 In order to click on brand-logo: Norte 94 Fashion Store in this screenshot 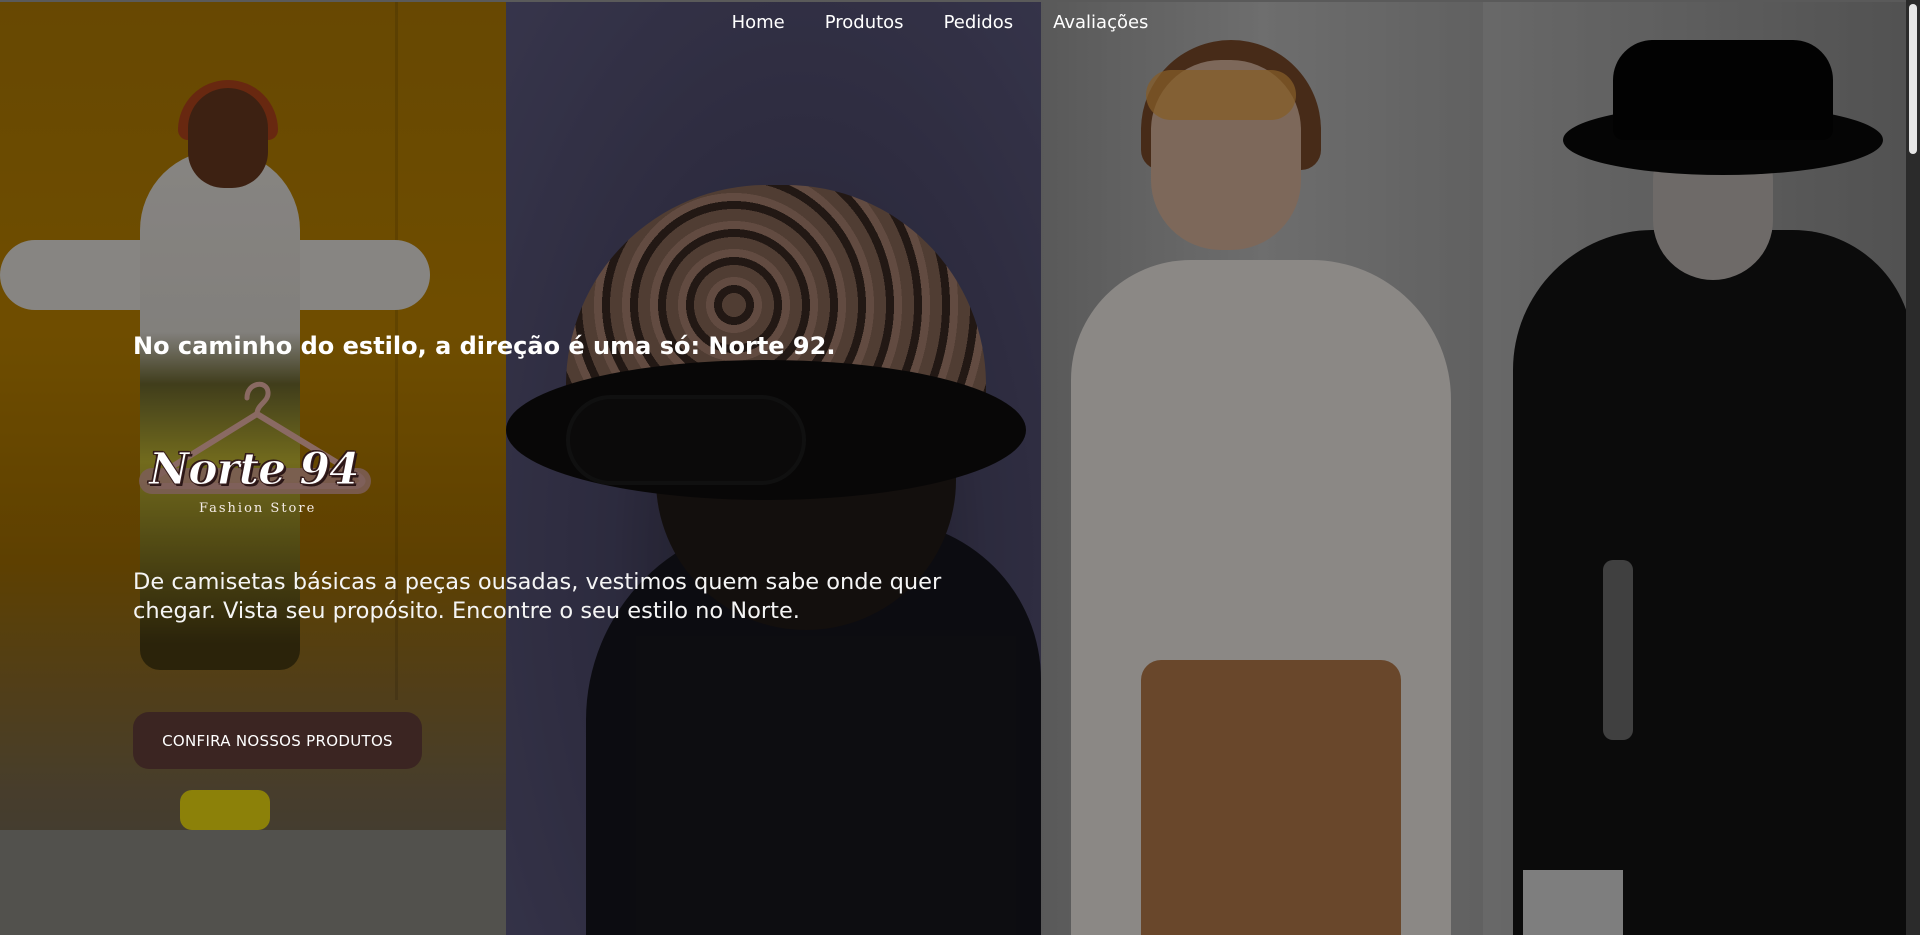, I will do `click(255, 448)`.